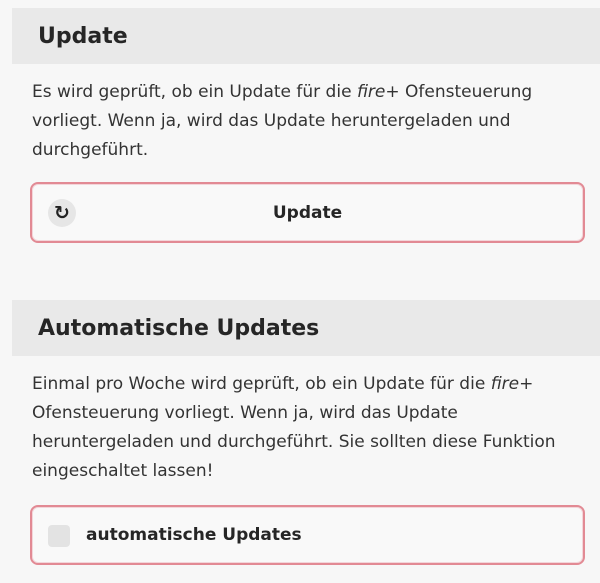  I want to click on update-description-text-1: Es wird geprüft, ob ein Update für die, so click(194, 92).